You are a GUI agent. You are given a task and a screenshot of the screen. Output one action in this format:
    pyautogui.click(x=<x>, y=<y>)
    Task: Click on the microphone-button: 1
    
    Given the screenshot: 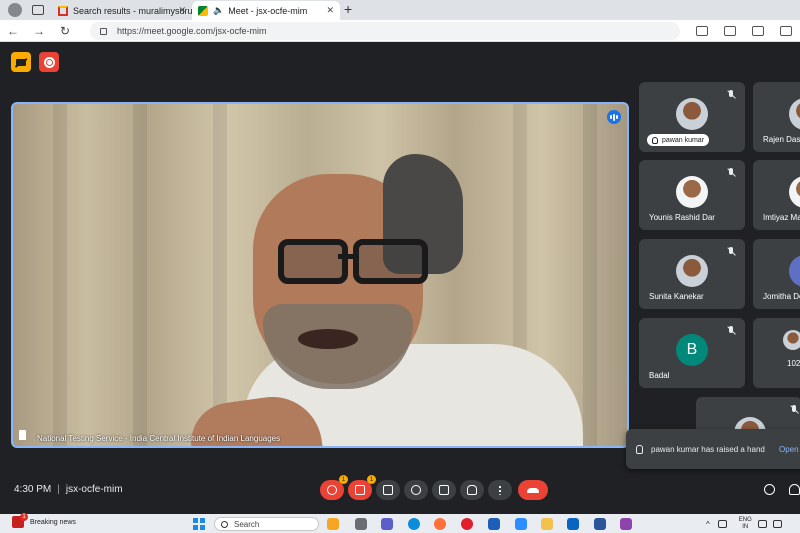 What is the action you would take?
    pyautogui.click(x=334, y=487)
    